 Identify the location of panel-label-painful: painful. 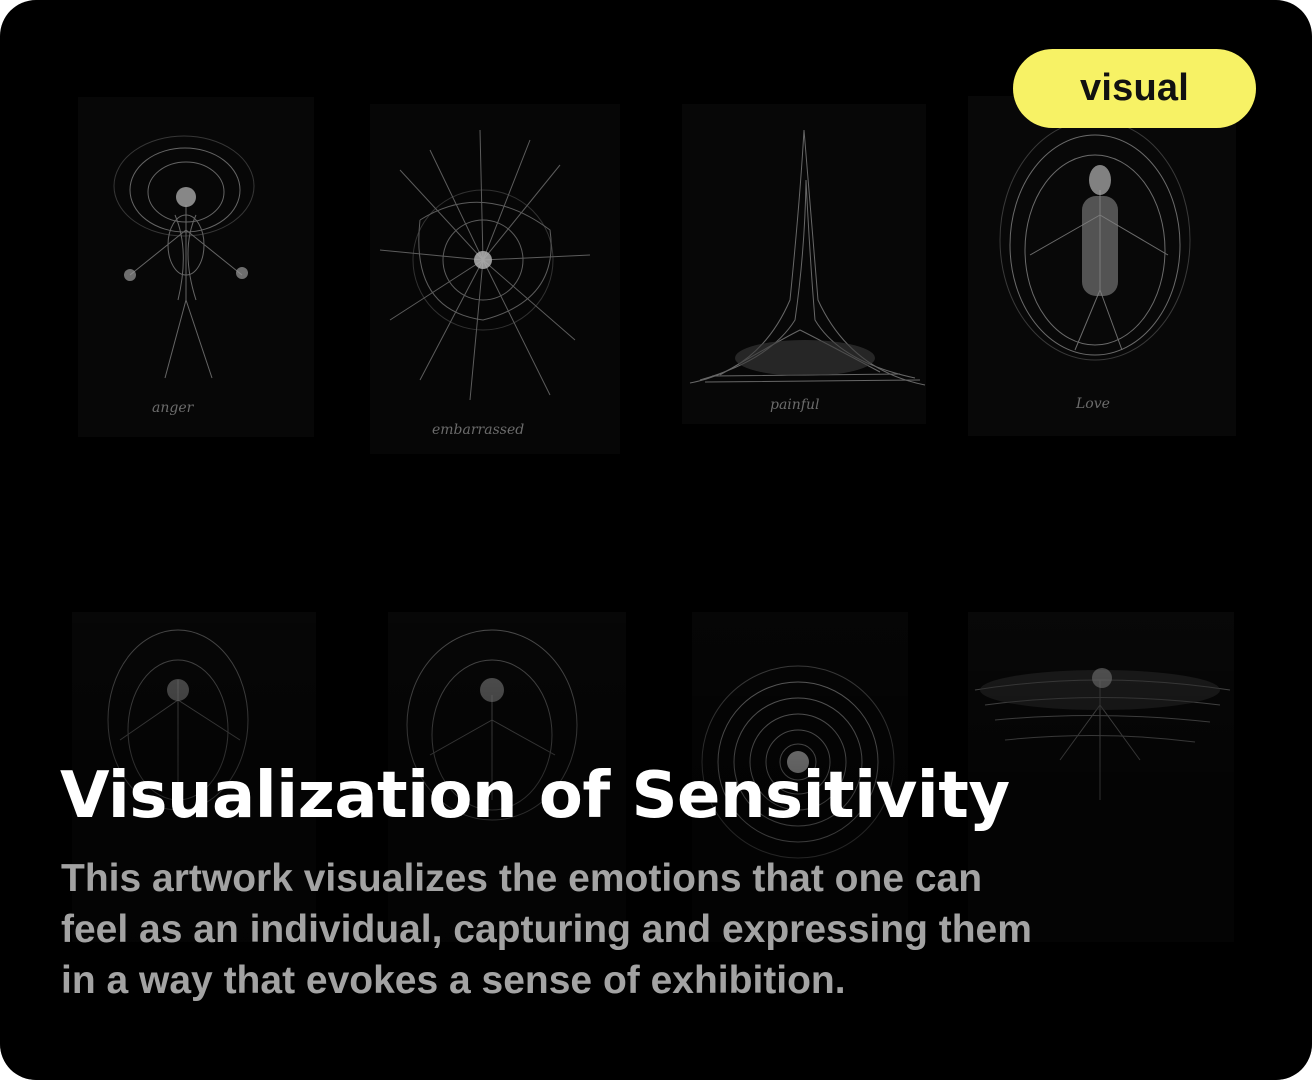
(794, 405).